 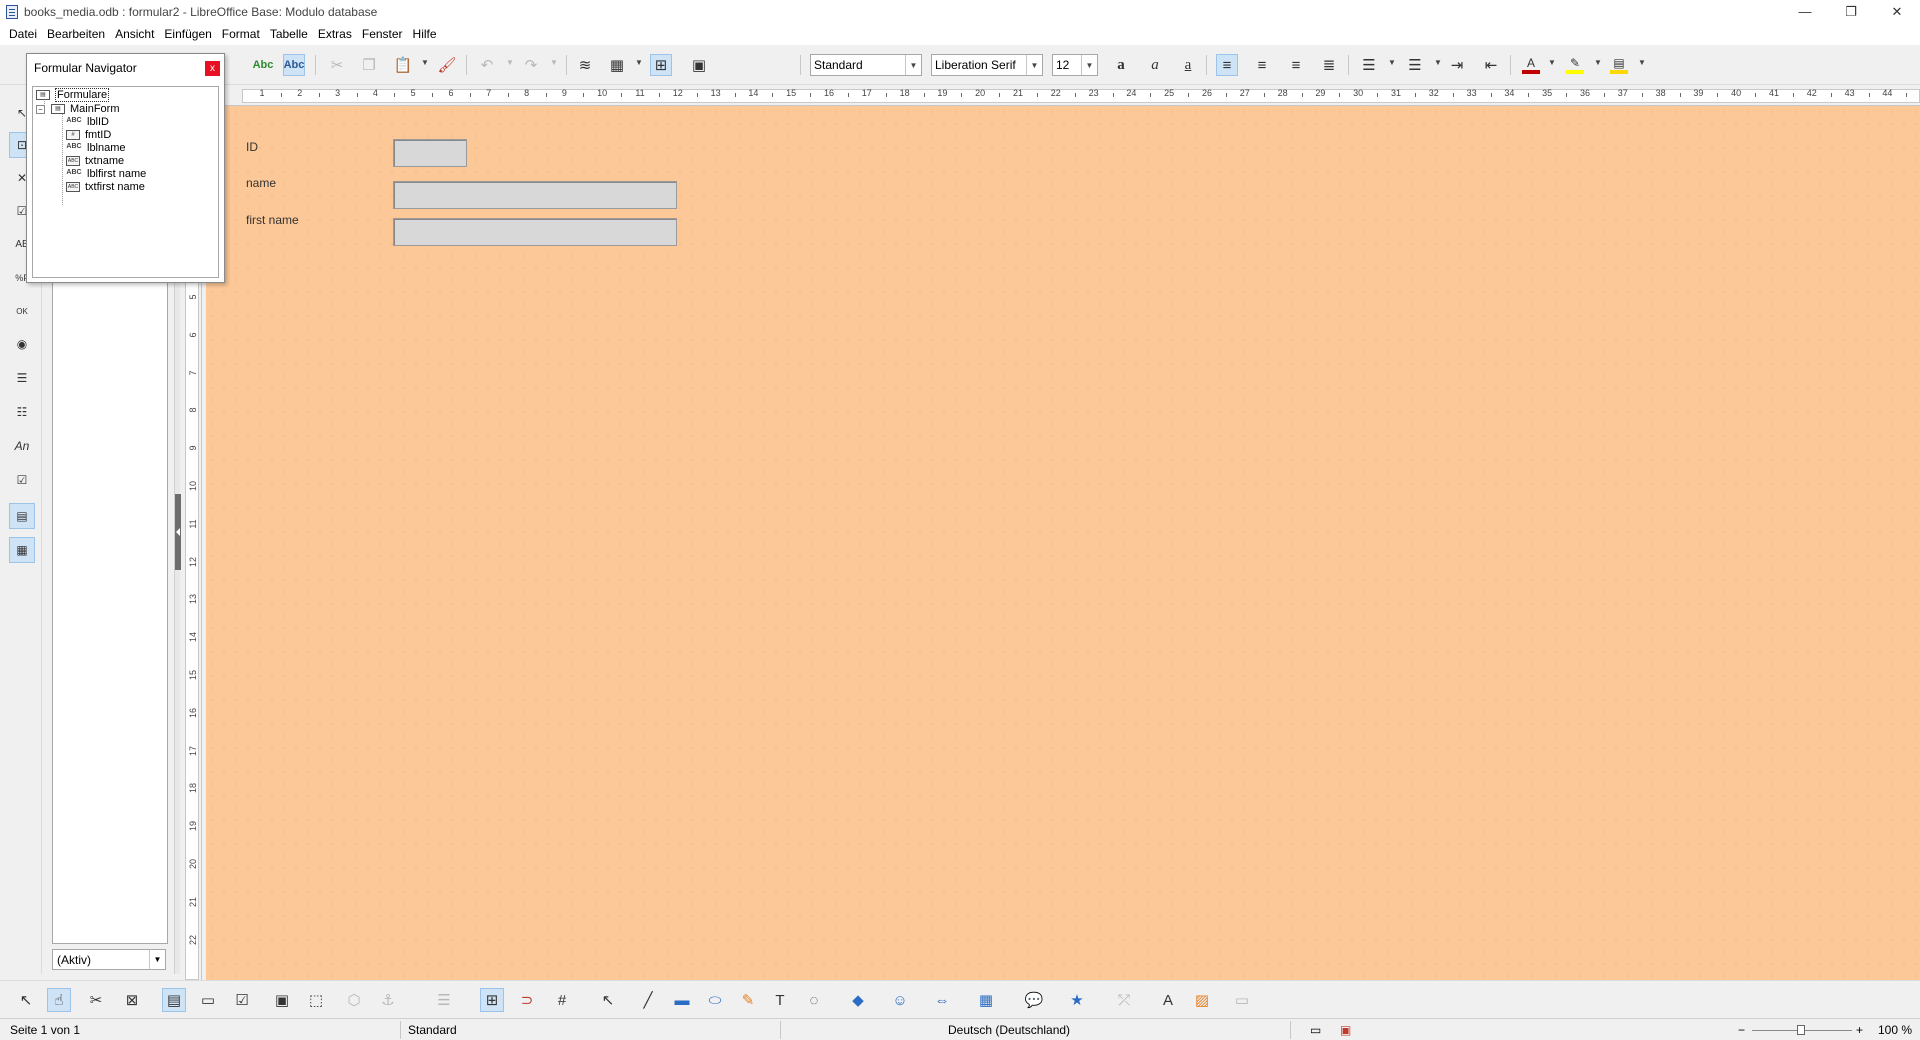 I want to click on undo-icon: ↶, so click(x=487, y=65).